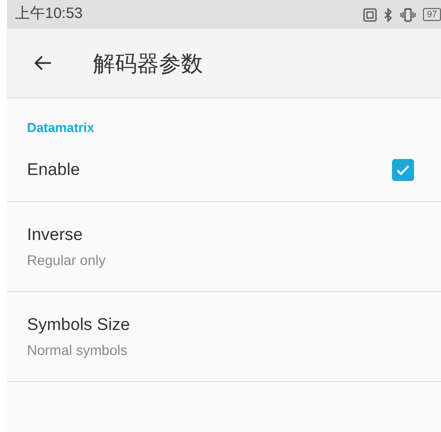 The height and width of the screenshot is (432, 441). I want to click on status-time: 上午10:53, so click(49, 14).